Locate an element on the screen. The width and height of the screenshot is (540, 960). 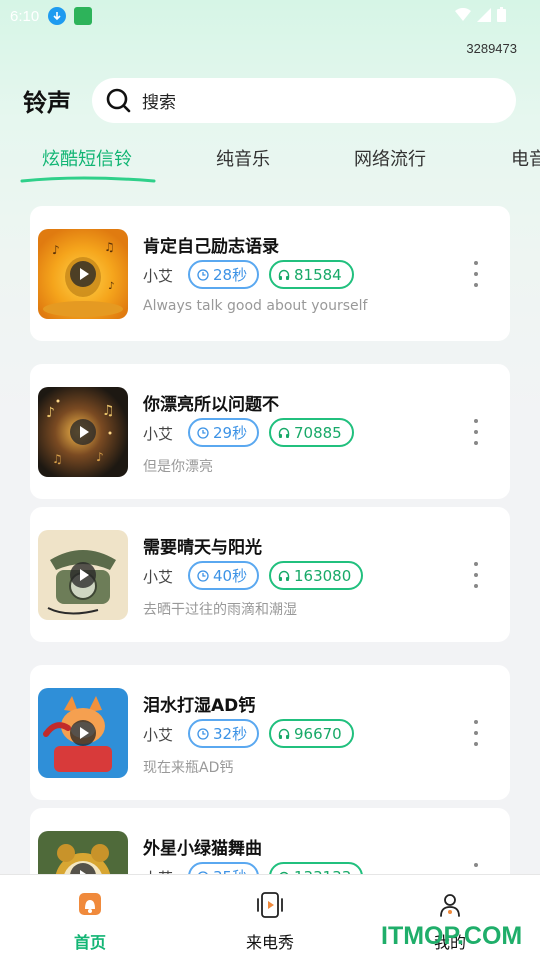
song-description: 现在来瓶AD钙 is located at coordinates (188, 768).